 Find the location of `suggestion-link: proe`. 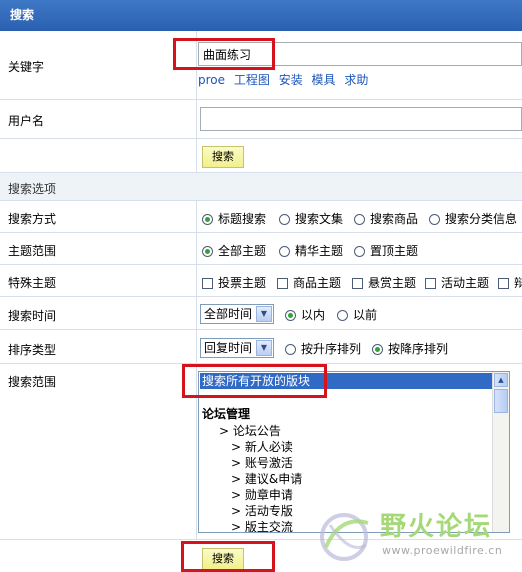

suggestion-link: proe is located at coordinates (211, 80).